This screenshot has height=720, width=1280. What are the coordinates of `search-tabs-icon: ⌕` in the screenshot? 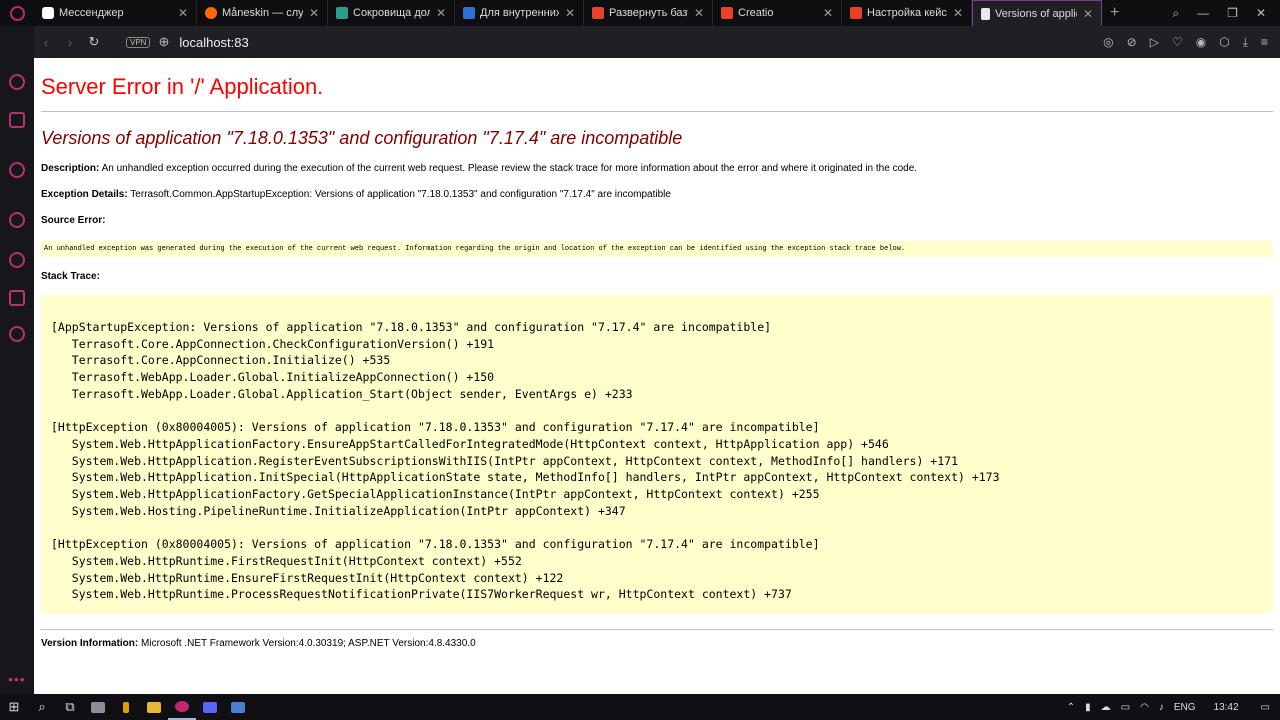 It's located at (1175, 13).